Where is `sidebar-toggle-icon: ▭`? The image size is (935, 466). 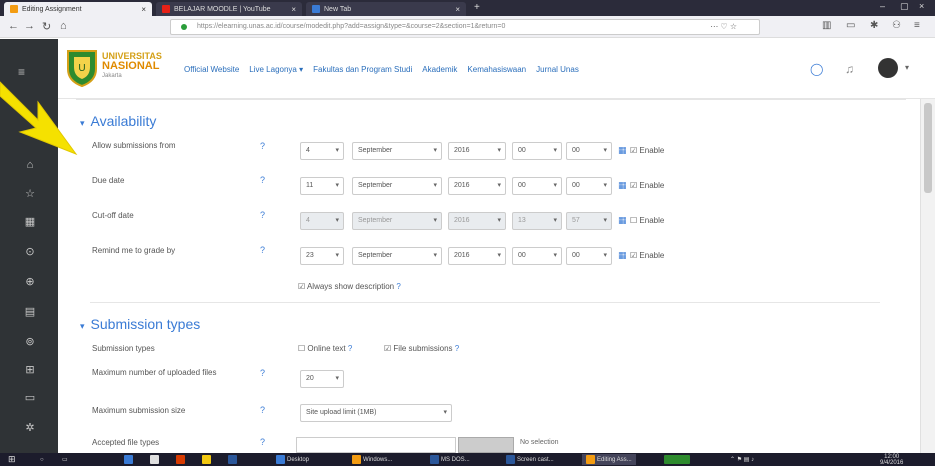 sidebar-toggle-icon: ▭ is located at coordinates (850, 25).